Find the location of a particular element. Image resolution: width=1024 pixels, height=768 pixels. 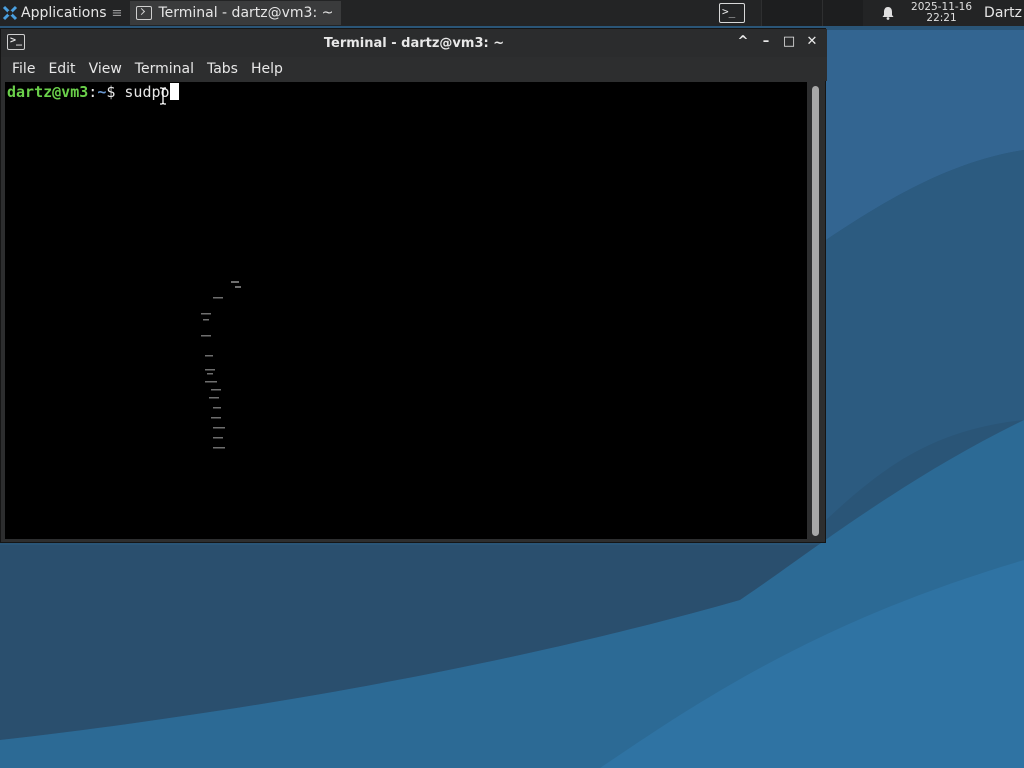

terminal-launcher-button: >_ is located at coordinates (732, 13).